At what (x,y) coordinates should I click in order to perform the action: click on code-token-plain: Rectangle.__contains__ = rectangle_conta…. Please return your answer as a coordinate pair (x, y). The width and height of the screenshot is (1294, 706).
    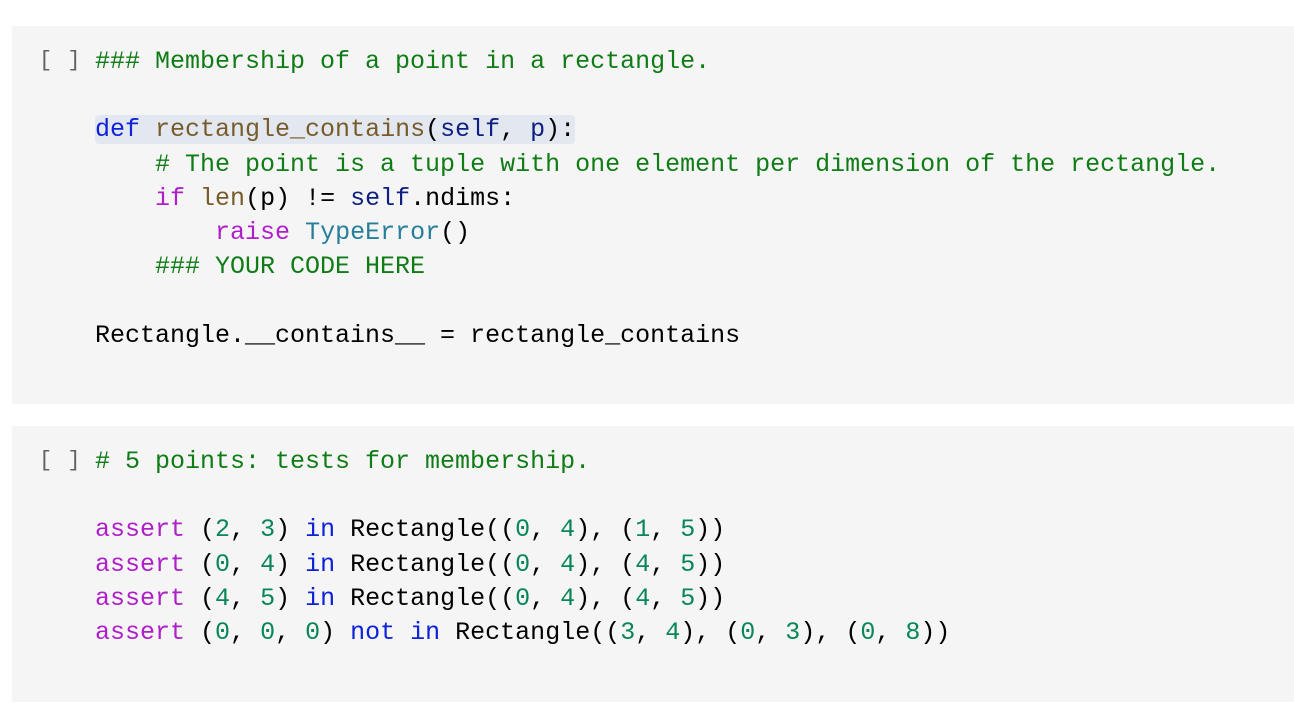
    Looking at the image, I should click on (418, 335).